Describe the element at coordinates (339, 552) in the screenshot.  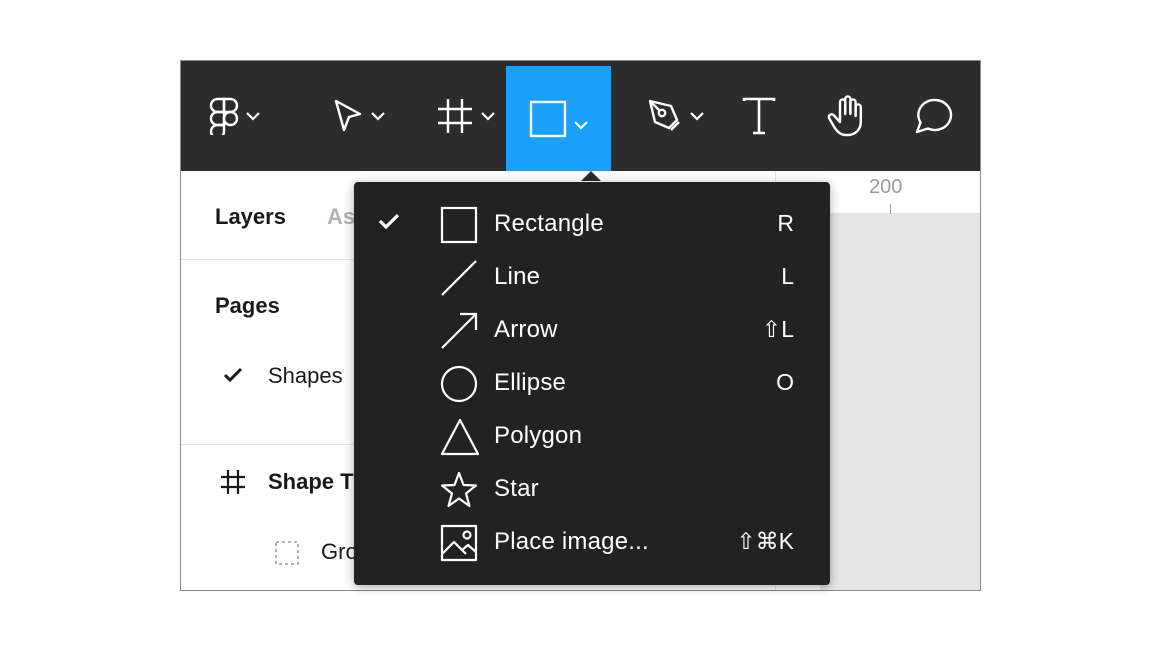
I see `layer-group: Gro` at that location.